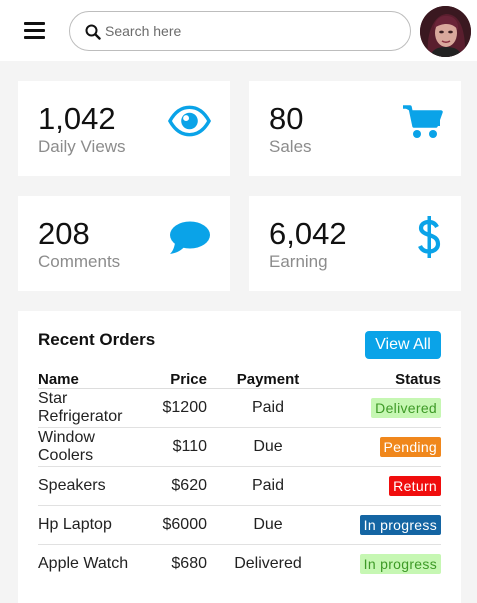 Image resolution: width=477 pixels, height=603 pixels. I want to click on search-box, so click(240, 31).